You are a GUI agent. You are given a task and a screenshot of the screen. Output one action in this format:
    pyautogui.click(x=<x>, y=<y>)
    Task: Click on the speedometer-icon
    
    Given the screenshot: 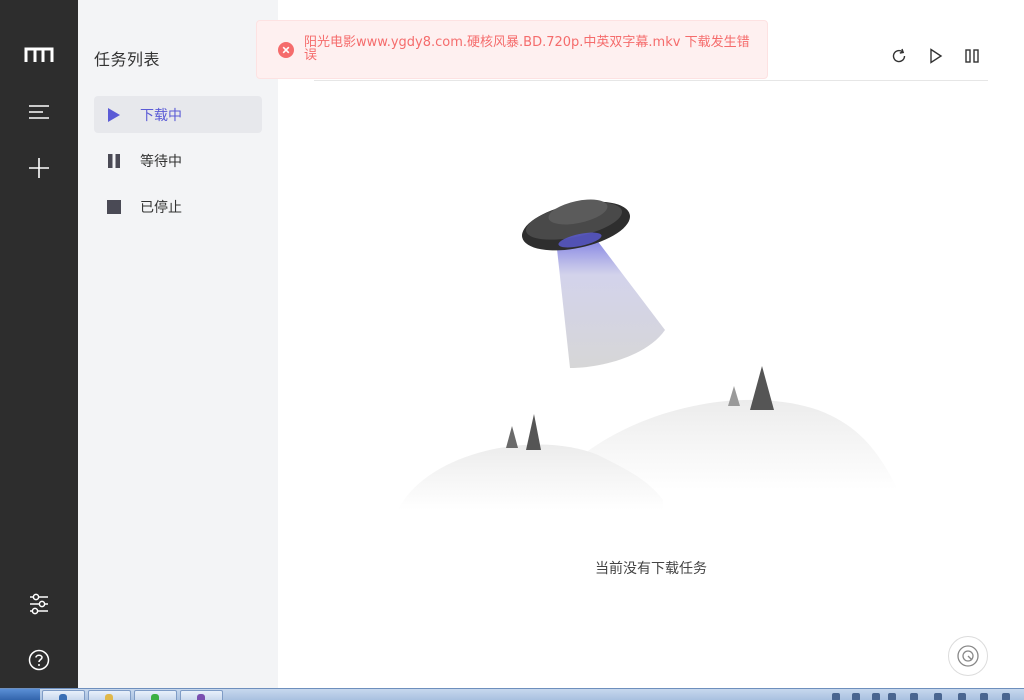 What is the action you would take?
    pyautogui.click(x=968, y=656)
    